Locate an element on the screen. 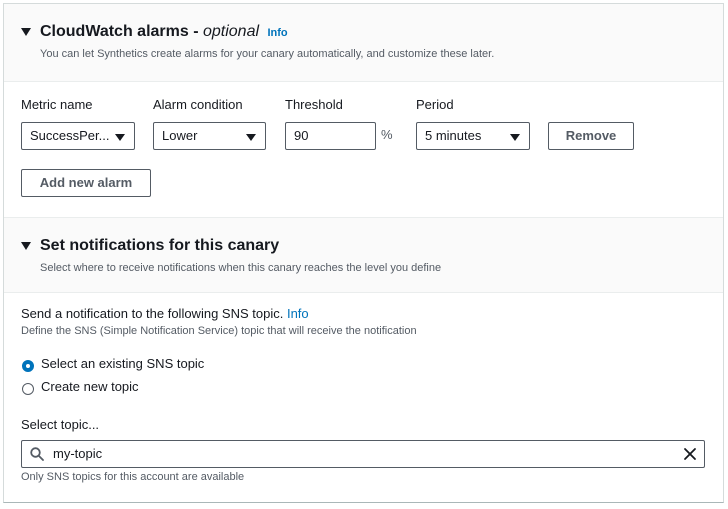  add-new-alarm-button: Add new alarm is located at coordinates (86, 183).